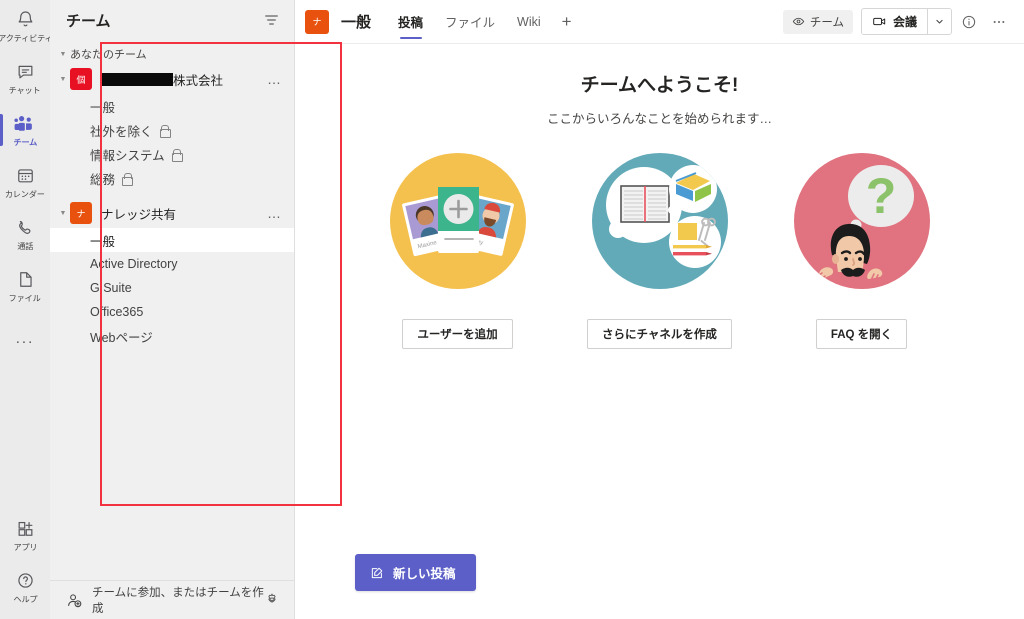 Image resolution: width=1024 pixels, height=619 pixels. What do you see at coordinates (25, 227) in the screenshot?
I see `phone-icon` at bounding box center [25, 227].